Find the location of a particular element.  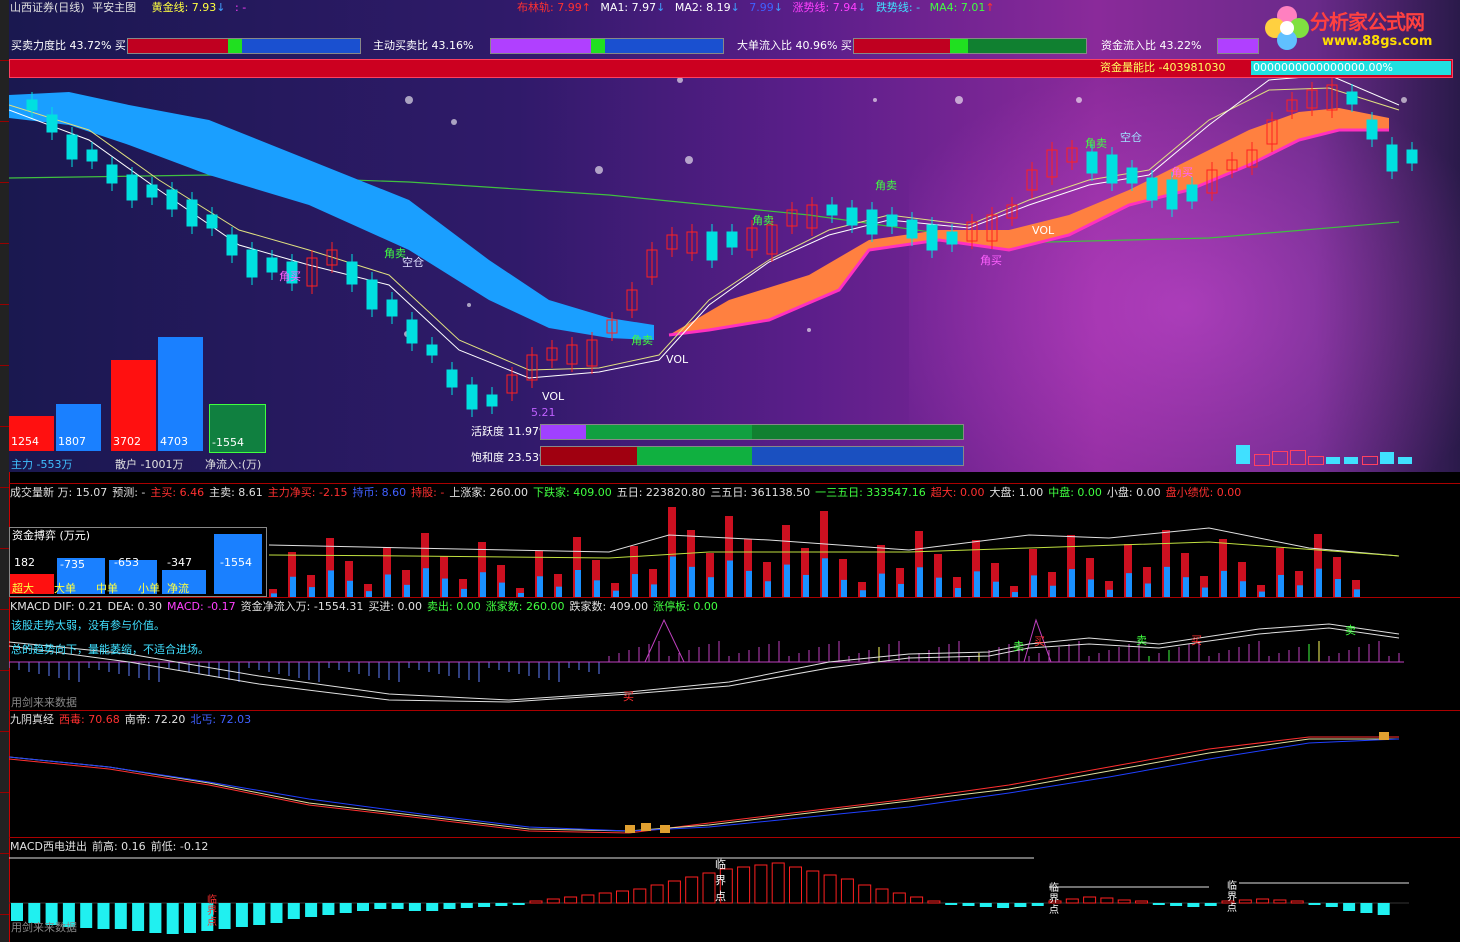

money-bar-4: 4703 is located at coordinates (180, 394).